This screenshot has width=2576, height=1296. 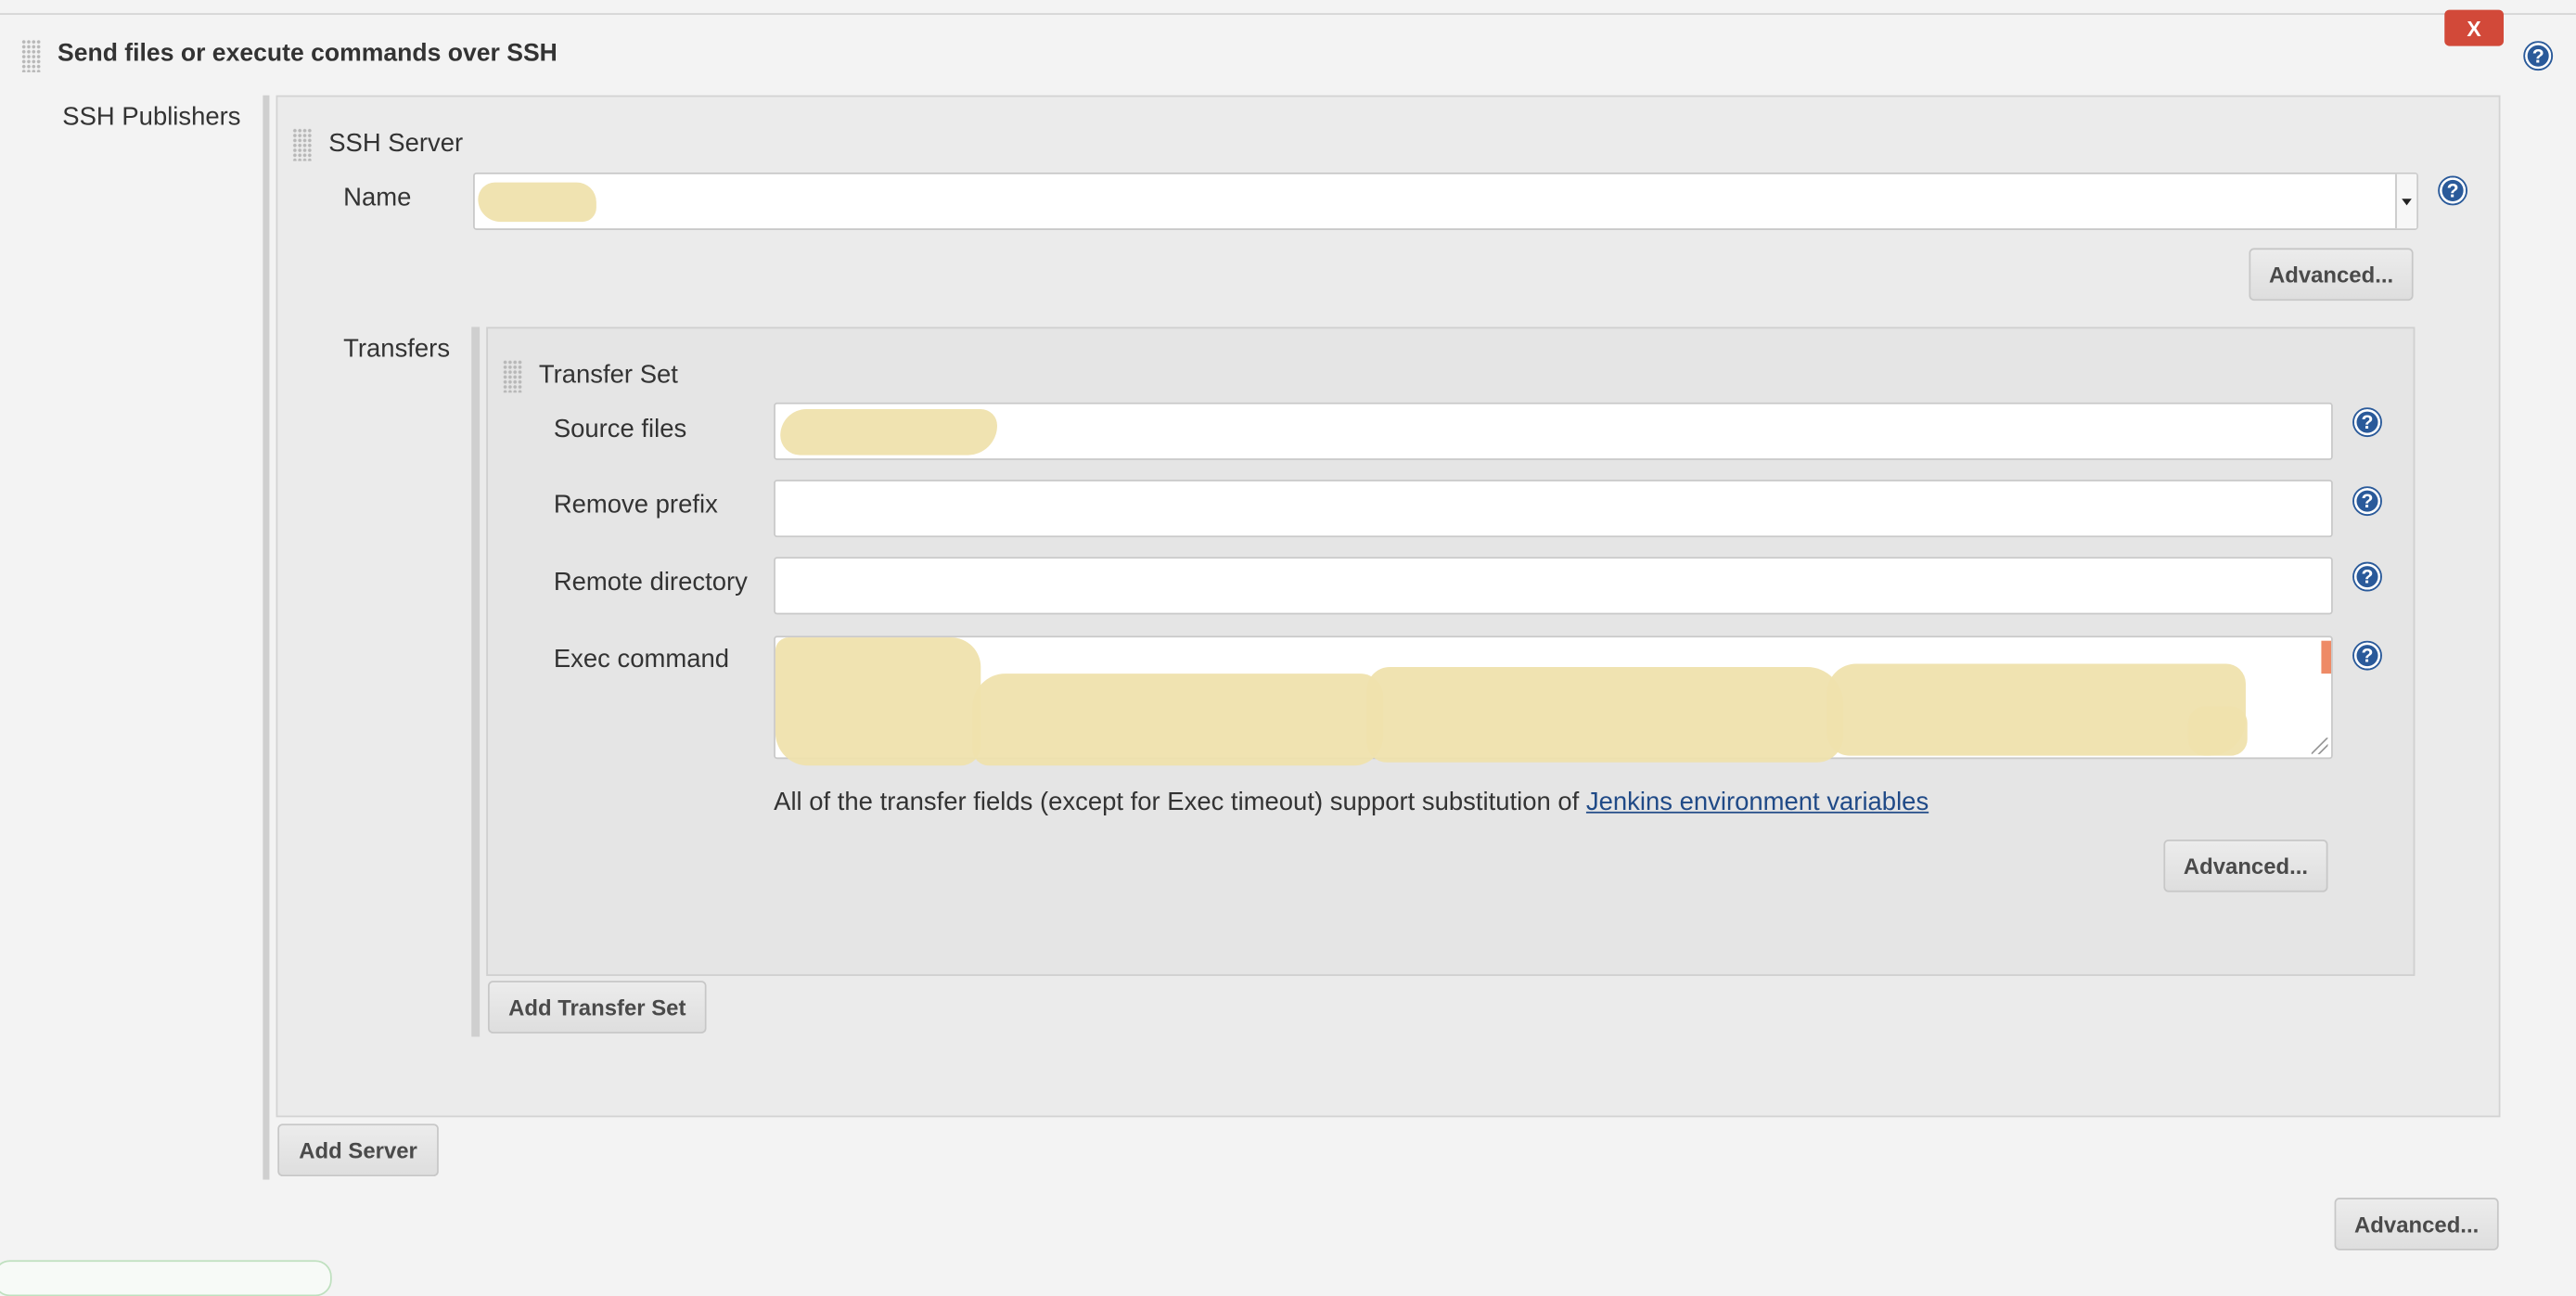 I want to click on name-label: Name, so click(x=377, y=198).